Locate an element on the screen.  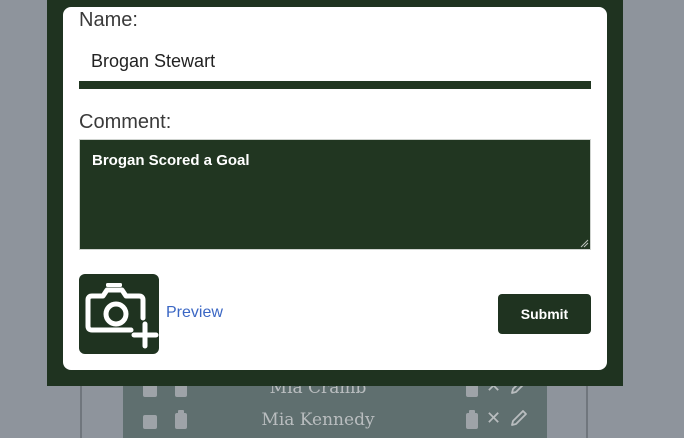
player-name: Mia Kennedy is located at coordinates (318, 420).